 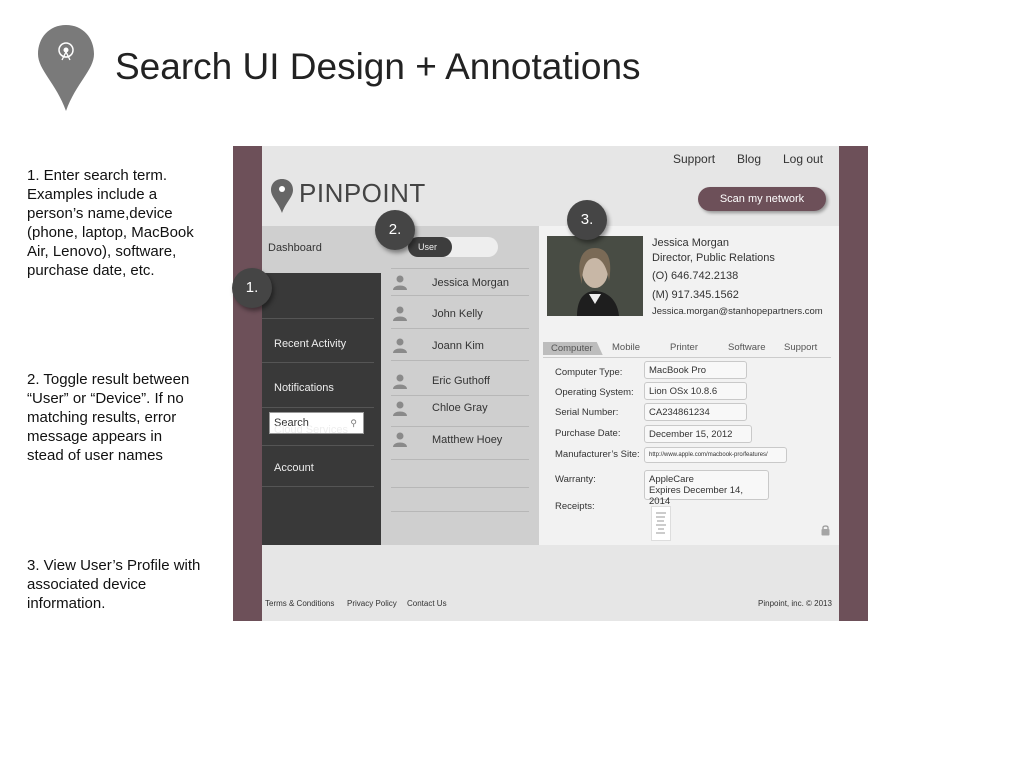 I want to click on sidebar-header: Dashboard, so click(x=321, y=249).